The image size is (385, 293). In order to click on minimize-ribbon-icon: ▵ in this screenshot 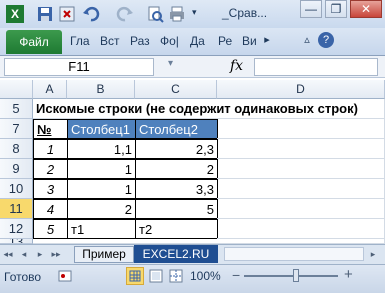, I will do `click(307, 40)`.